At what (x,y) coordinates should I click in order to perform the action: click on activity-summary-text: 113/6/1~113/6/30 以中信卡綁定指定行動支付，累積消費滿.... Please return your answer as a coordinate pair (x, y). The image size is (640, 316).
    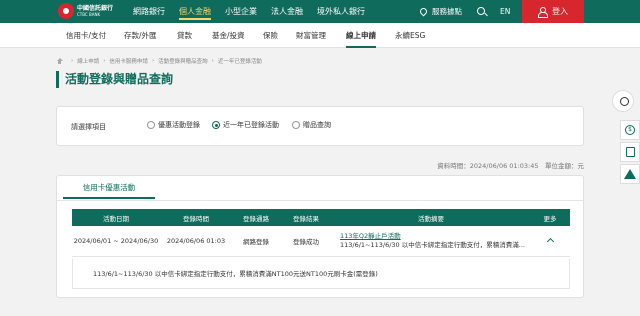
    Looking at the image, I should click on (432, 244).